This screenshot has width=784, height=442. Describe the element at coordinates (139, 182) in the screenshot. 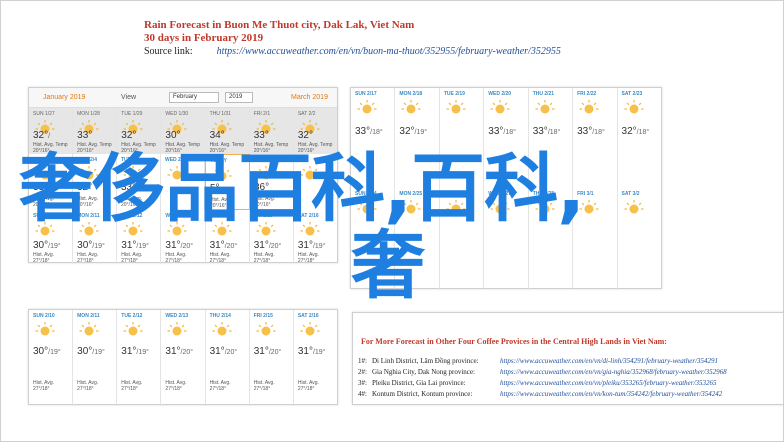

I see `day-cell: TUE 2/5 33° Hist. Avg. 20°/16°` at that location.